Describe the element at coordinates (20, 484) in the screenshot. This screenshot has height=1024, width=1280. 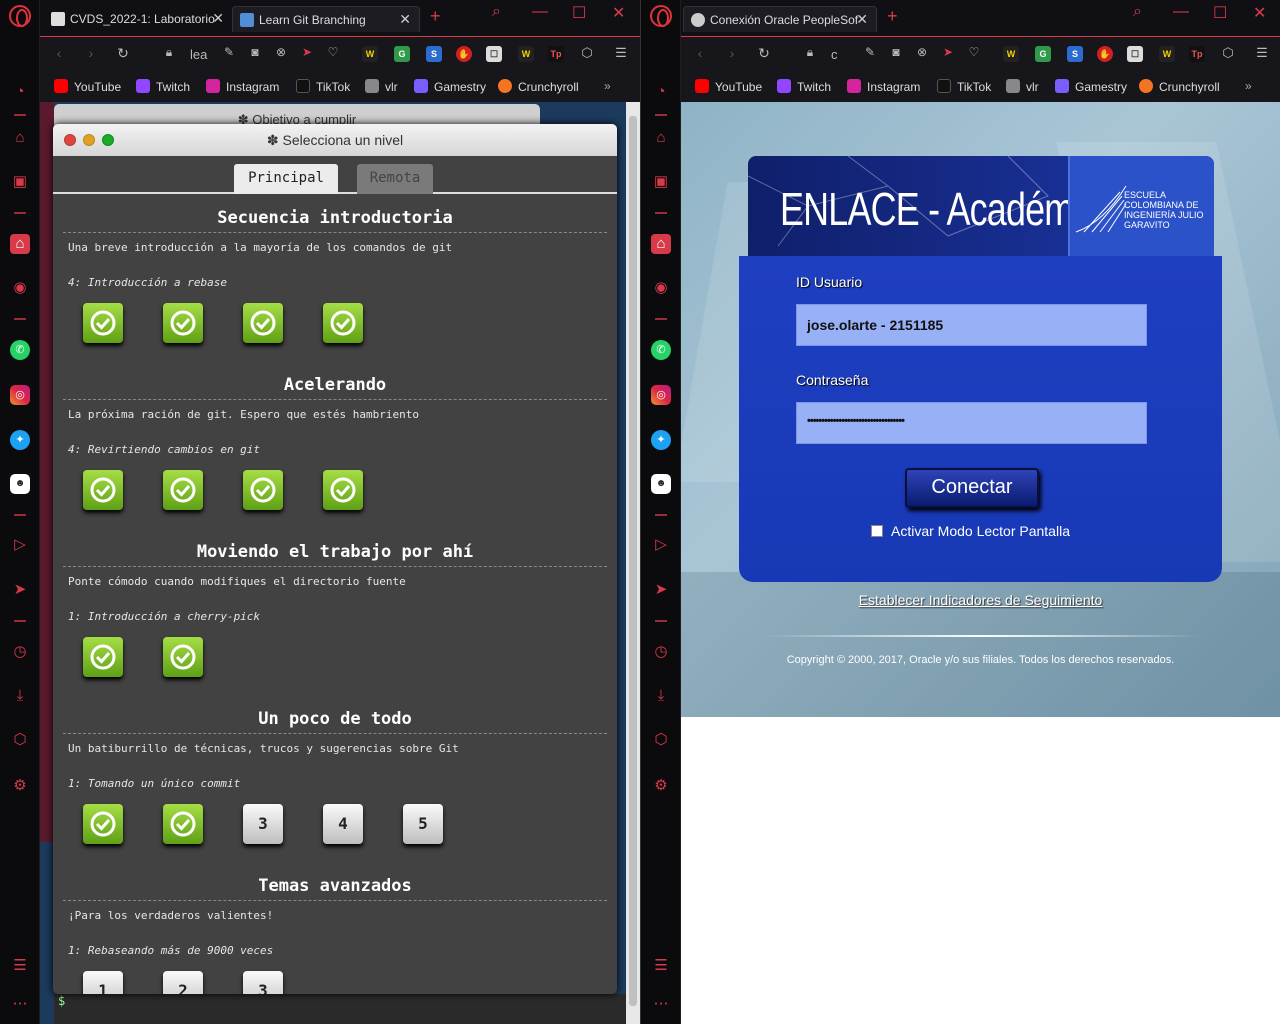
I see `discord-icon: ☻` at that location.